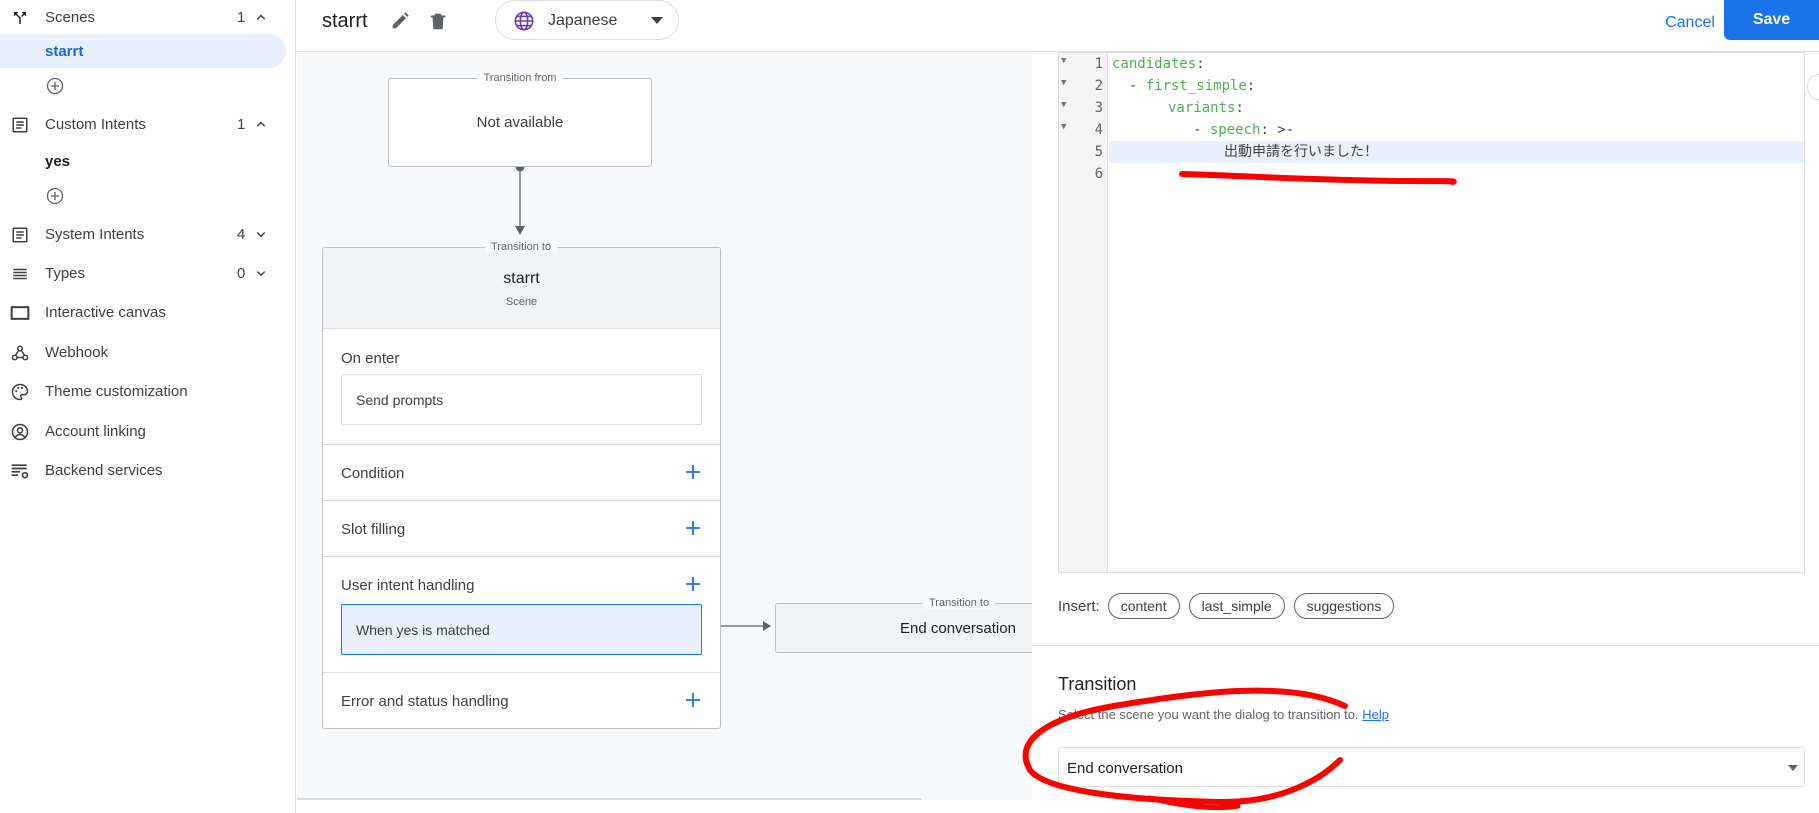 This screenshot has height=813, width=1819. I want to click on transition-select-value: End conversation, so click(1125, 768).